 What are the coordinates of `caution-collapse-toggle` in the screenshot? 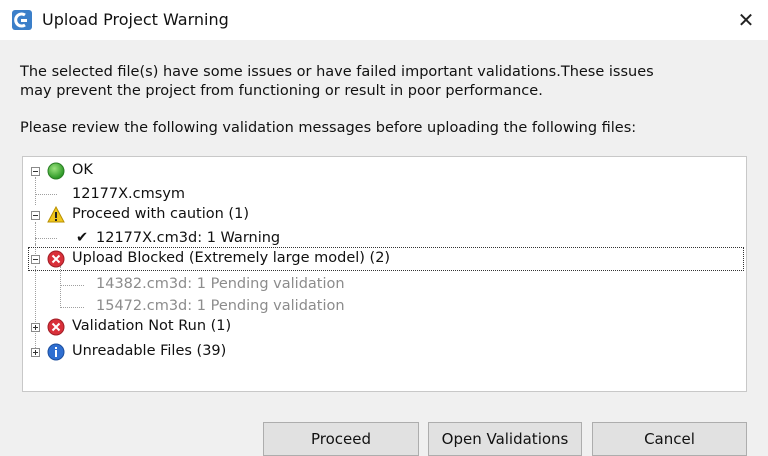 It's located at (35, 215).